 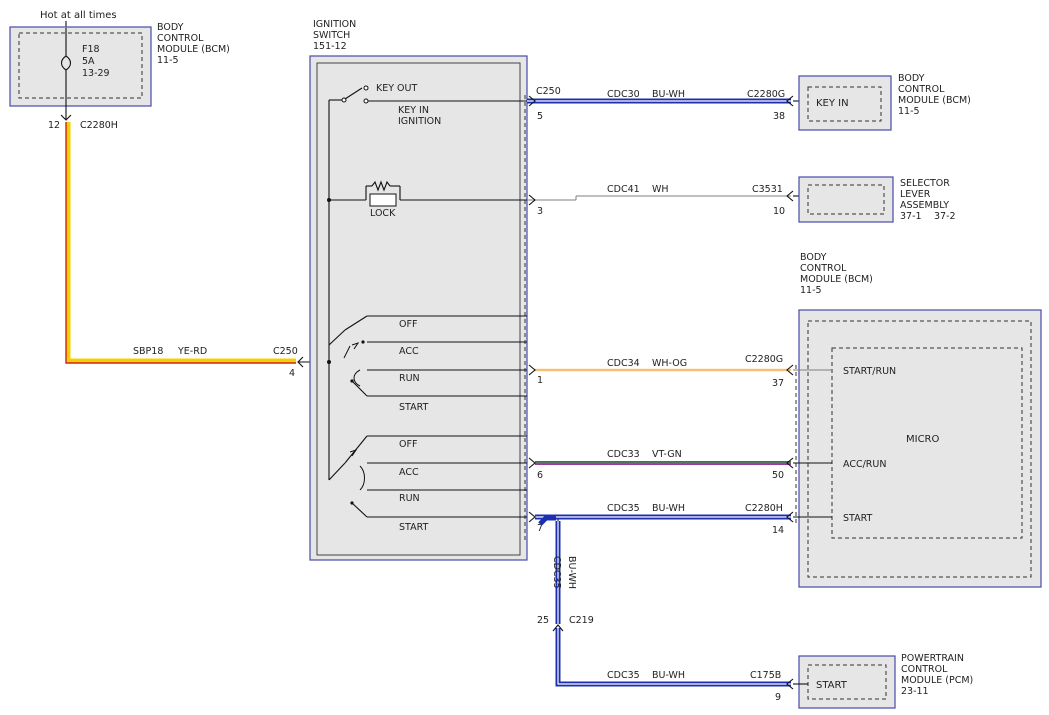 I want to click on pin-12: 12, so click(x=54, y=125).